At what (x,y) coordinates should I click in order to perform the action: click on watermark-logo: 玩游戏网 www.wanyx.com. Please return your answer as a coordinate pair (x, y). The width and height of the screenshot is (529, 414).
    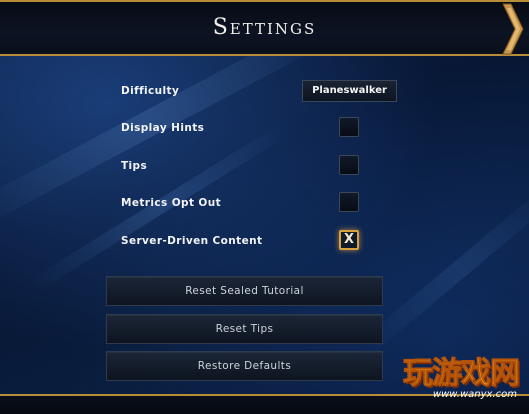
    Looking at the image, I should click on (460, 379).